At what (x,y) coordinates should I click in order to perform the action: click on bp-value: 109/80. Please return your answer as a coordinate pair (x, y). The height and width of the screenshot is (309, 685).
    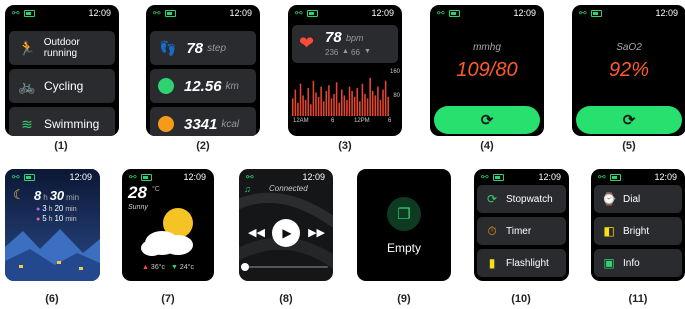
    Looking at the image, I should click on (487, 70).